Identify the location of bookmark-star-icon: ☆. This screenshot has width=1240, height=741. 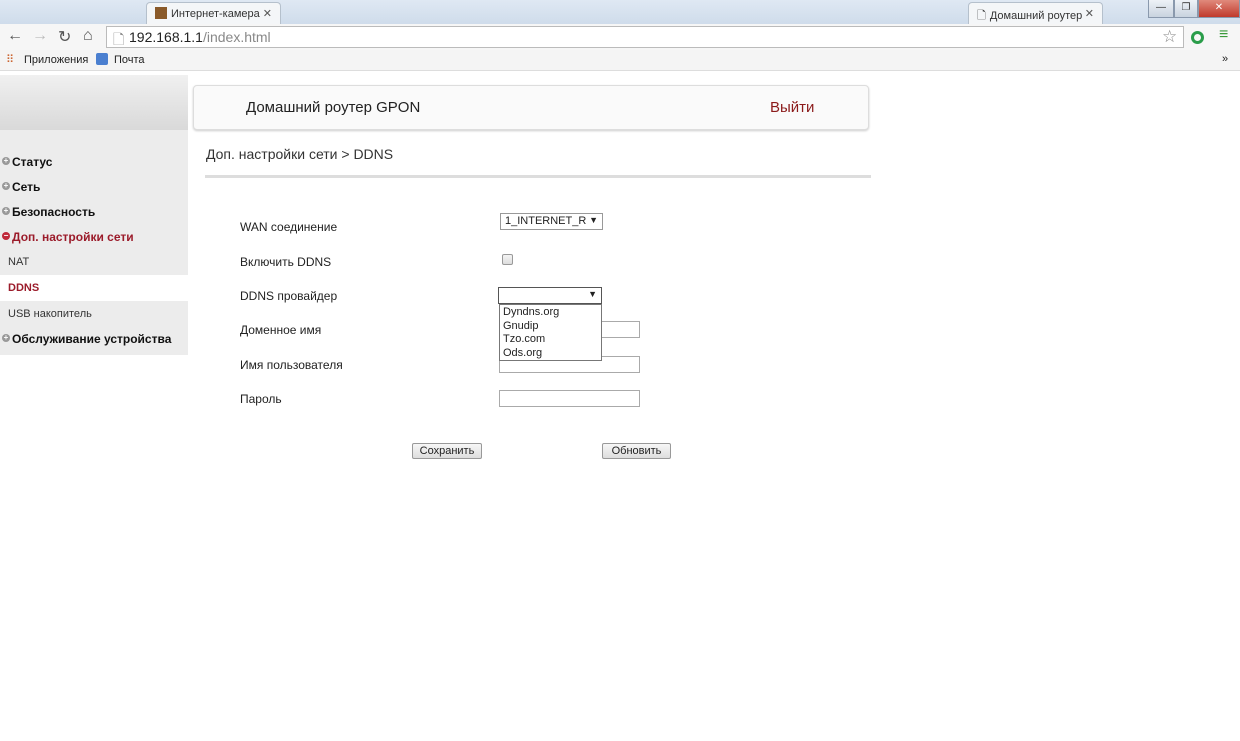
(1169, 37).